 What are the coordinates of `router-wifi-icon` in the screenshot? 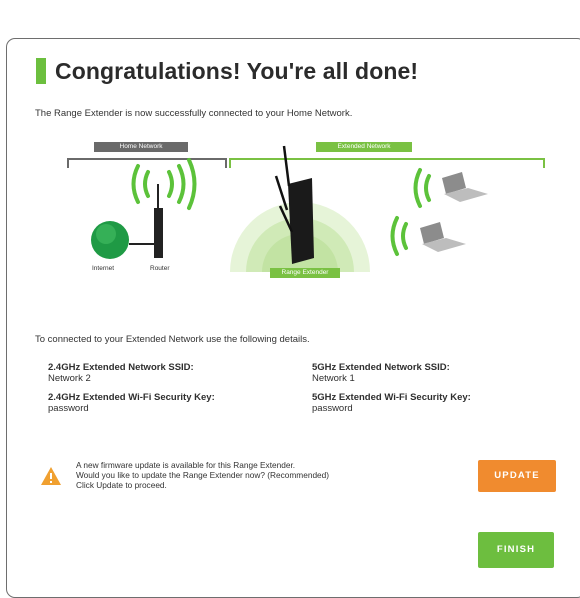 It's located at (164, 184).